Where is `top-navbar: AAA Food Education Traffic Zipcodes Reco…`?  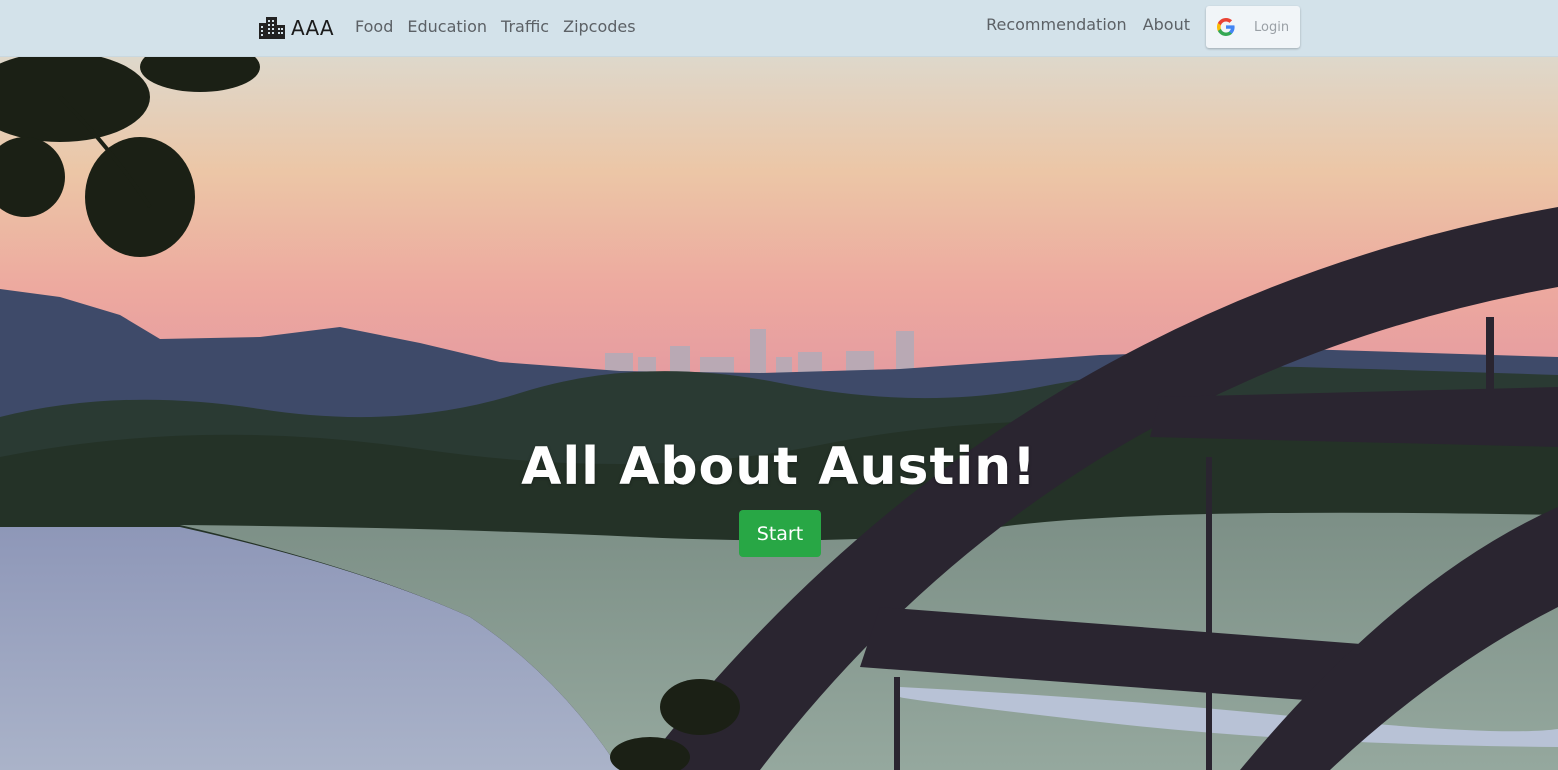 top-navbar: AAA Food Education Traffic Zipcodes Reco… is located at coordinates (779, 28).